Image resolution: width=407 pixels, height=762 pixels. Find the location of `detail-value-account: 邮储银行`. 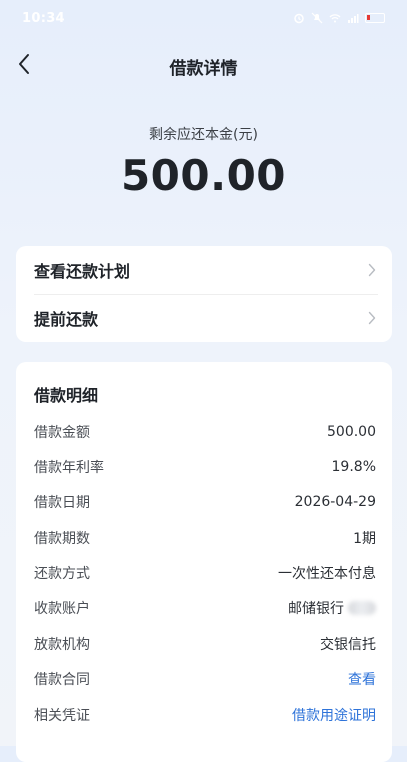

detail-value-account: 邮储银行 is located at coordinates (332, 608).